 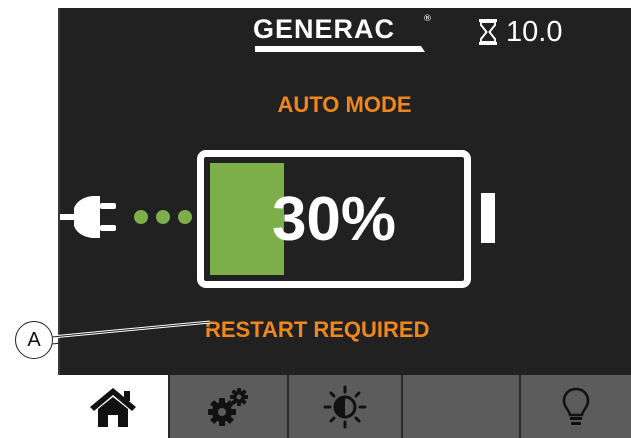 What do you see at coordinates (488, 32) in the screenshot?
I see `hourglass-icon` at bounding box center [488, 32].